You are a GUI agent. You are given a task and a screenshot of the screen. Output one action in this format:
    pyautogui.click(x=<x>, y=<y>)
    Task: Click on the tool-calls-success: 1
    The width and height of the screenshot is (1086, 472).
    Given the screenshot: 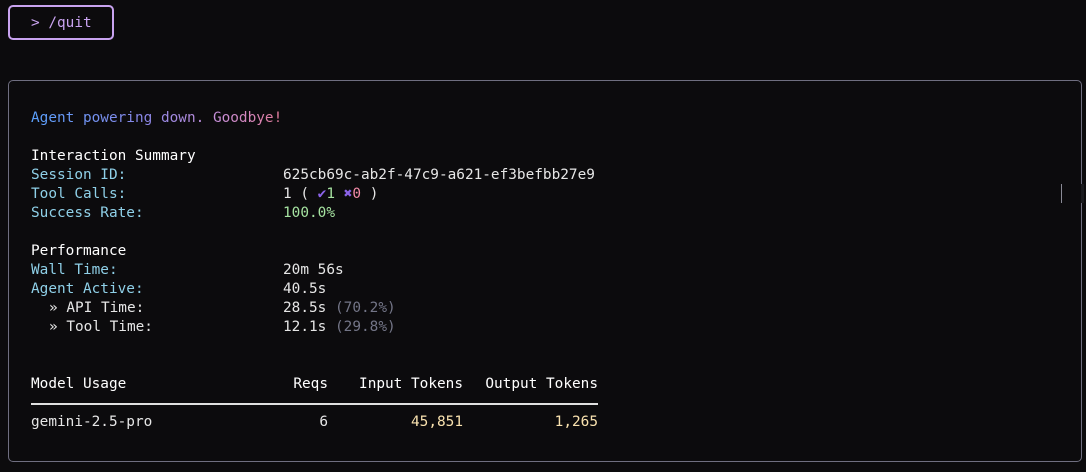 What is the action you would take?
    pyautogui.click(x=331, y=194)
    